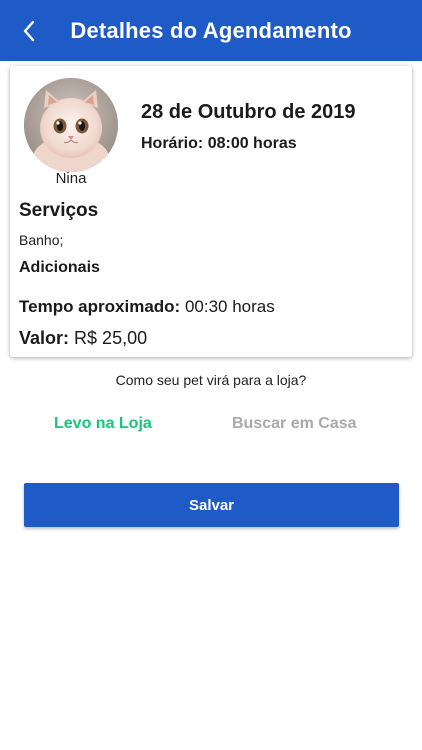  I want to click on back-button, so click(29, 31).